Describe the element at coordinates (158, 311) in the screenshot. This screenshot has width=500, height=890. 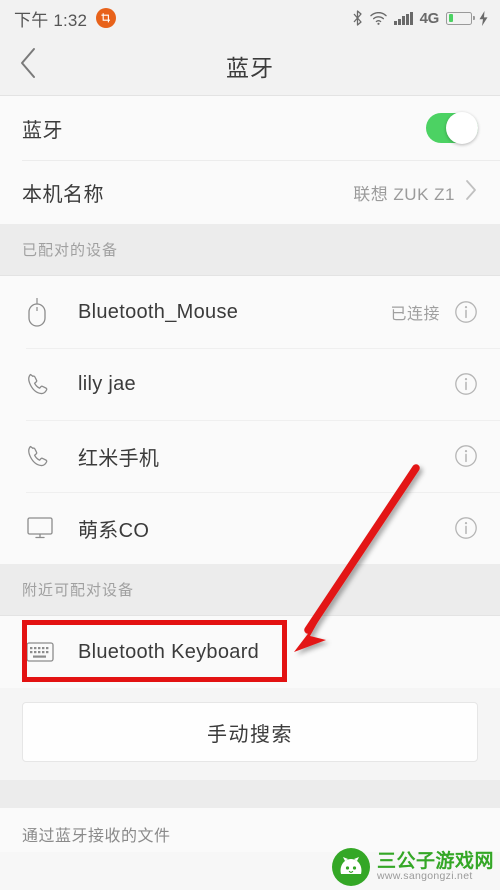
I see `device-name: Bluetooth_Mouse` at that location.